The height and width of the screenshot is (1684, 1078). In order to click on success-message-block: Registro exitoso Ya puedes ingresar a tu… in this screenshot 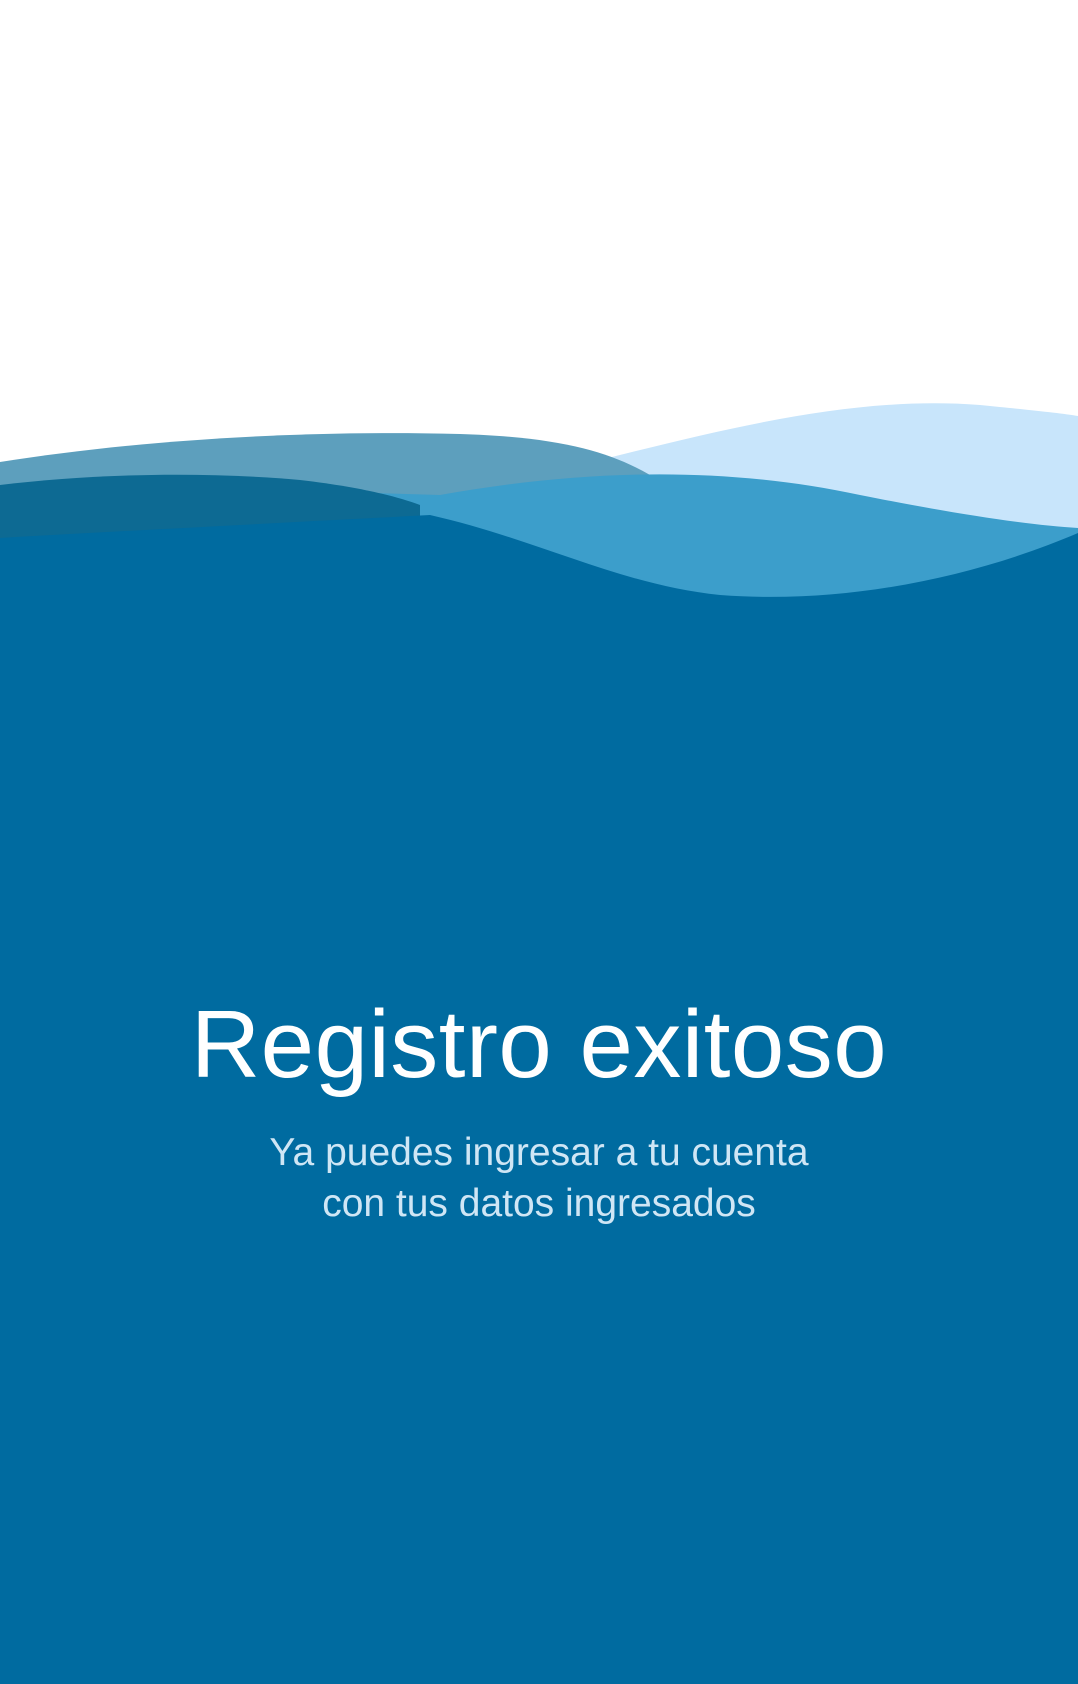, I will do `click(539, 1110)`.